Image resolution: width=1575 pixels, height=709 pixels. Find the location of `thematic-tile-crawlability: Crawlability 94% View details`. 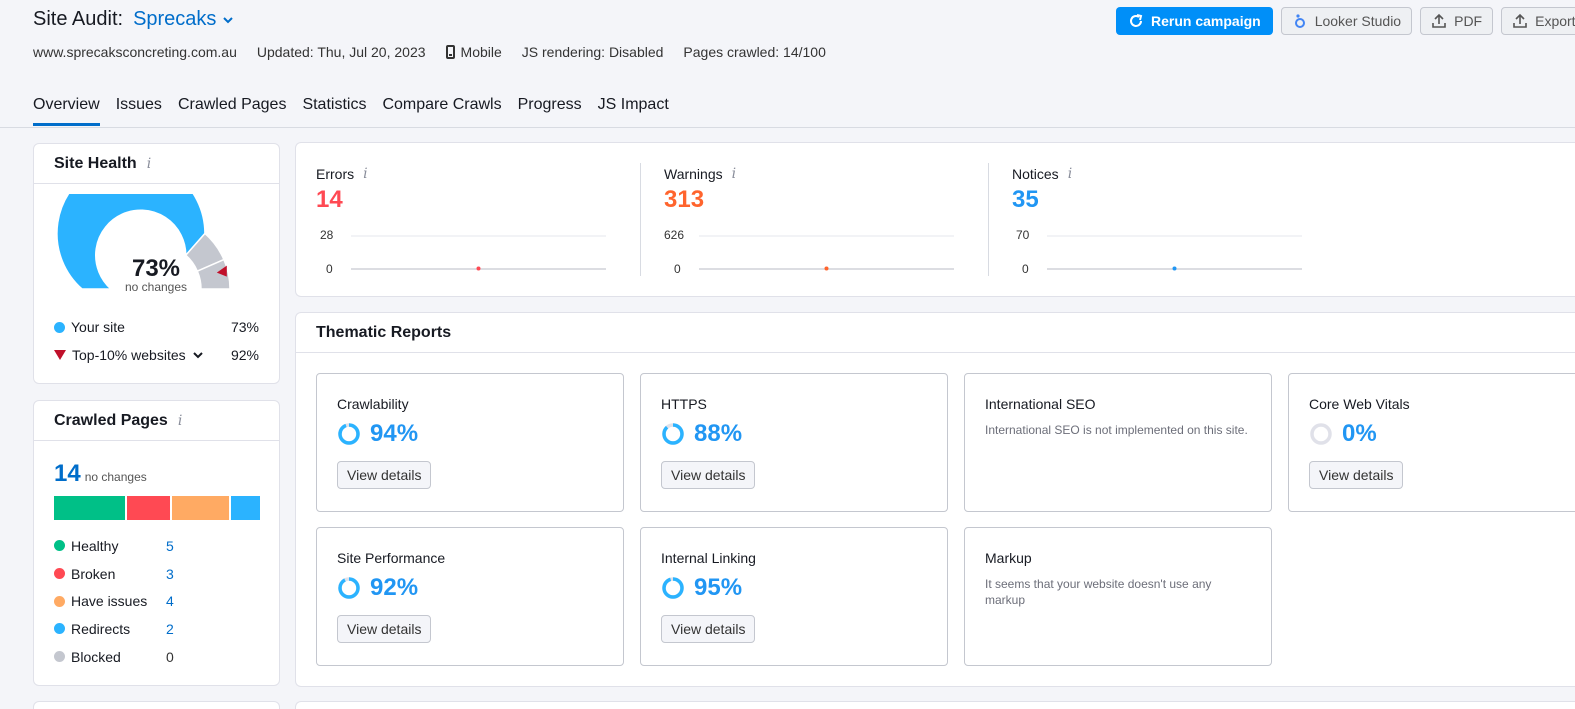

thematic-tile-crawlability: Crawlability 94% View details is located at coordinates (470, 442).